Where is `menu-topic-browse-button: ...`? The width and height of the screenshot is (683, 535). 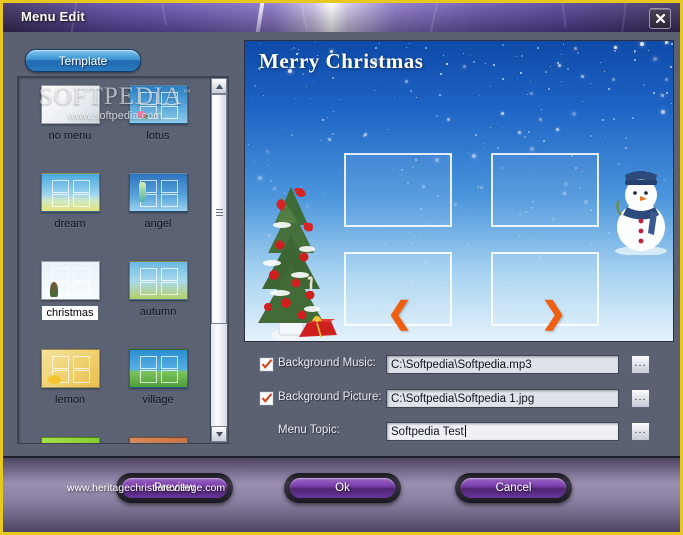
menu-topic-browse-button: ... is located at coordinates (640, 431).